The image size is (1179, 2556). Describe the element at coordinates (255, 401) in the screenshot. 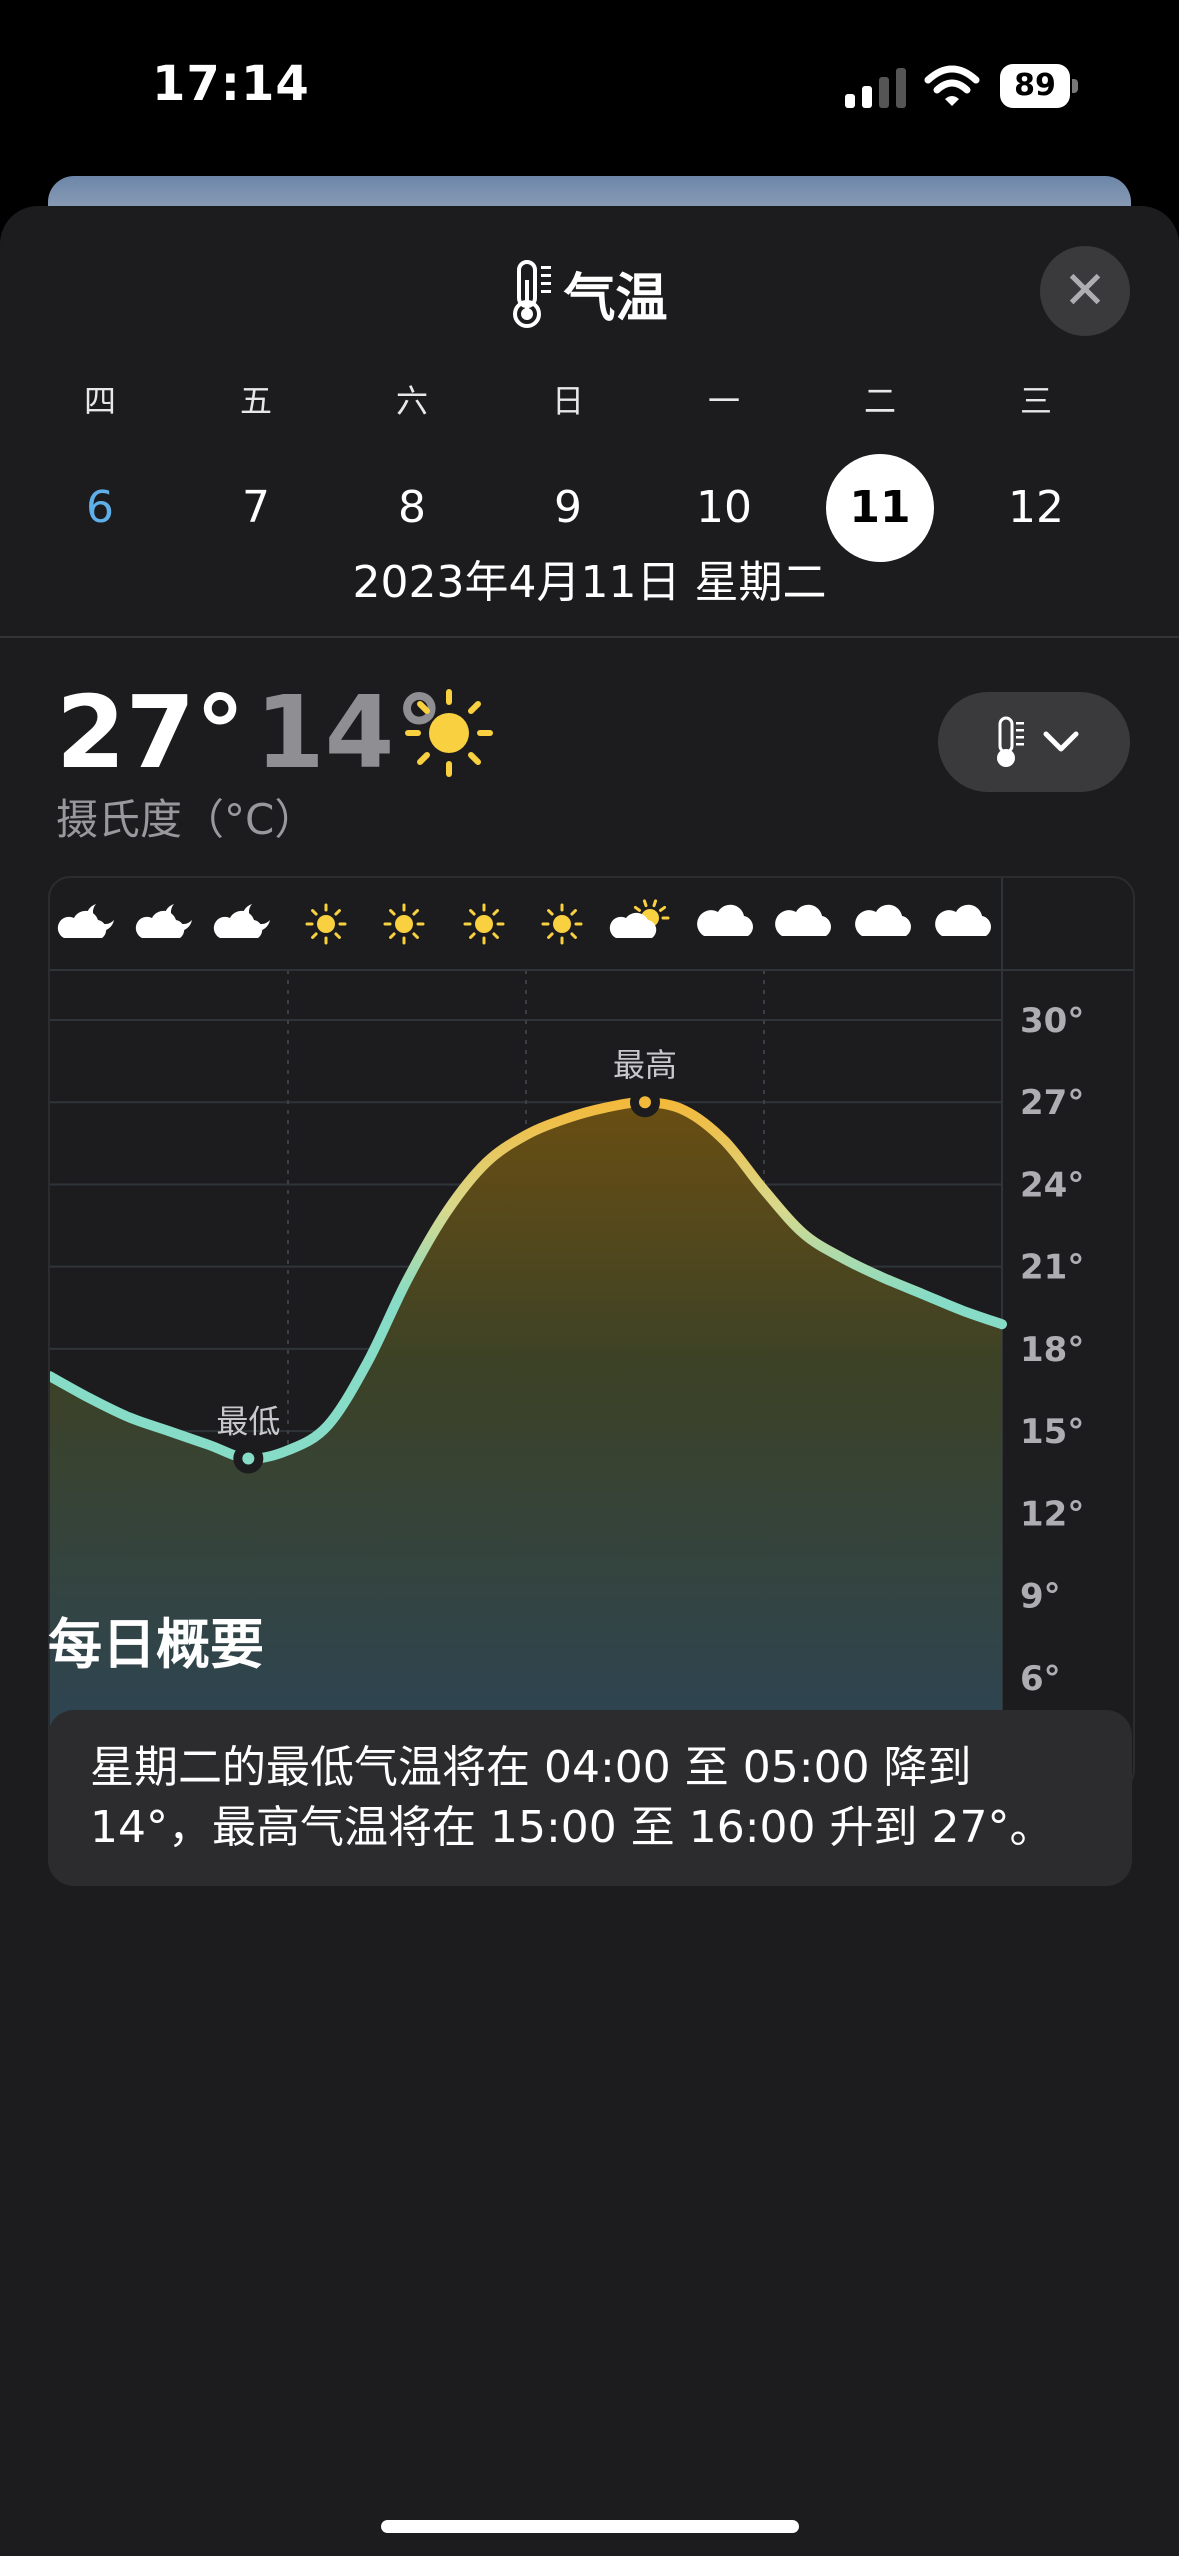

I see `day-of-week-label: 五` at that location.